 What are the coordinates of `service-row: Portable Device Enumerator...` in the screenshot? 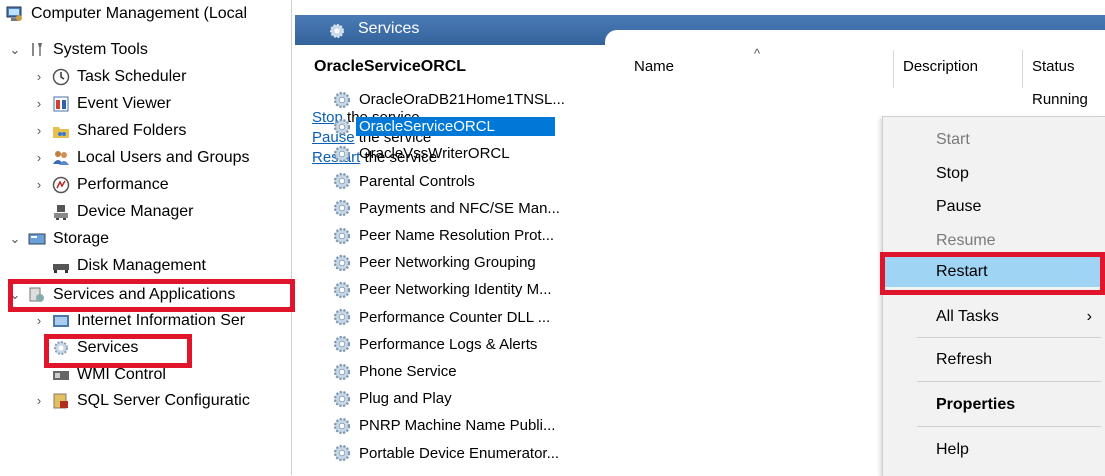 It's located at (447, 453).